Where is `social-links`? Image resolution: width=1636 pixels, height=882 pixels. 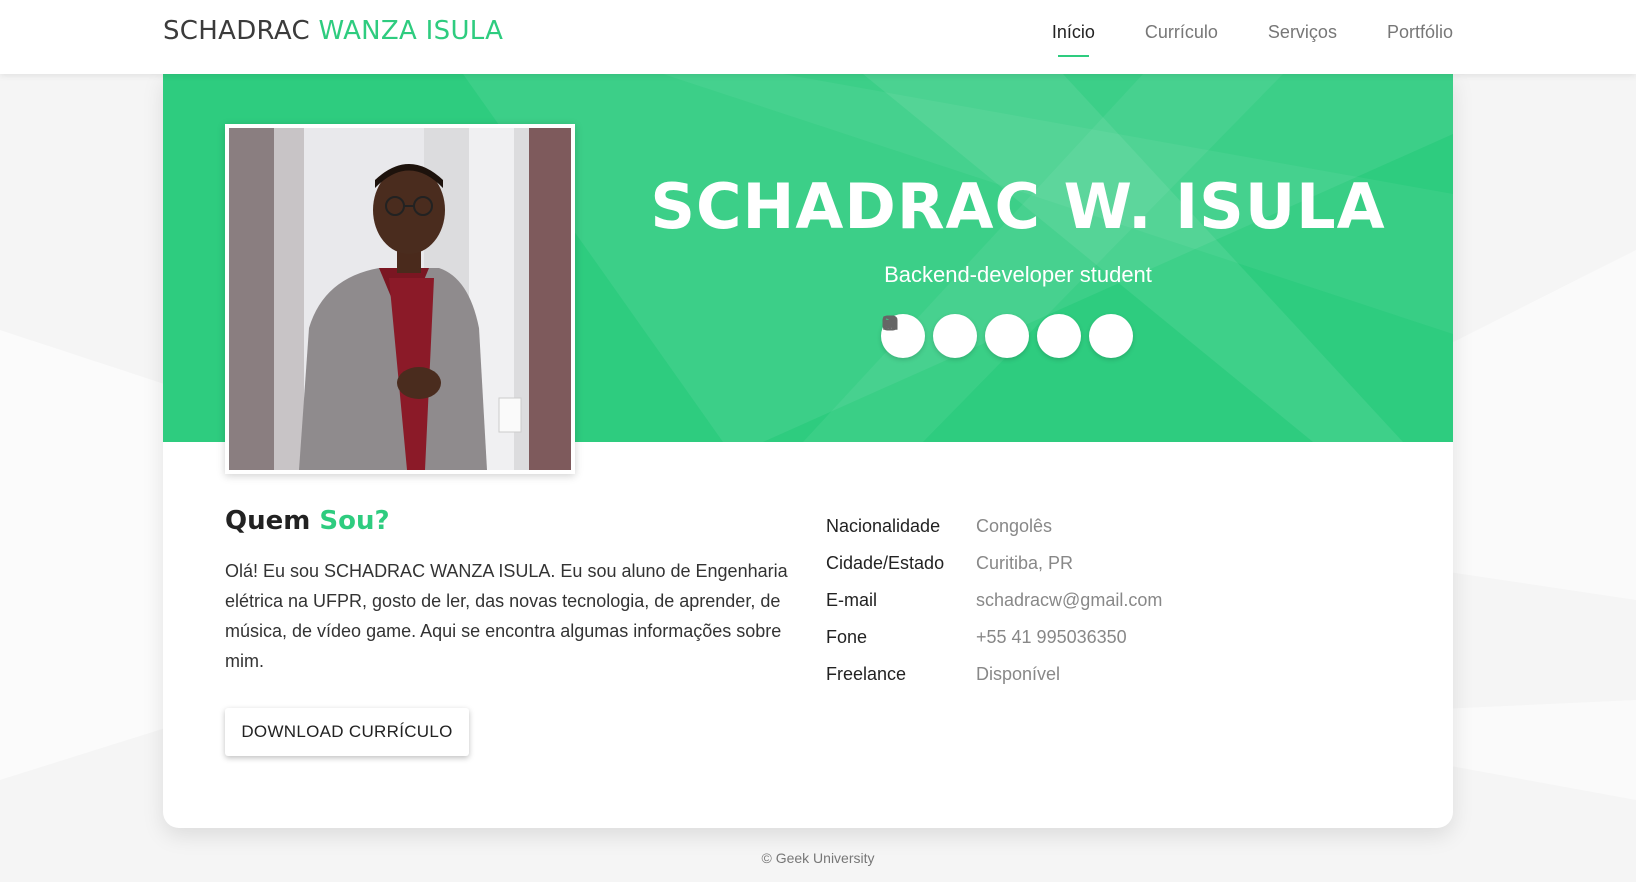
social-links is located at coordinates (1007, 336).